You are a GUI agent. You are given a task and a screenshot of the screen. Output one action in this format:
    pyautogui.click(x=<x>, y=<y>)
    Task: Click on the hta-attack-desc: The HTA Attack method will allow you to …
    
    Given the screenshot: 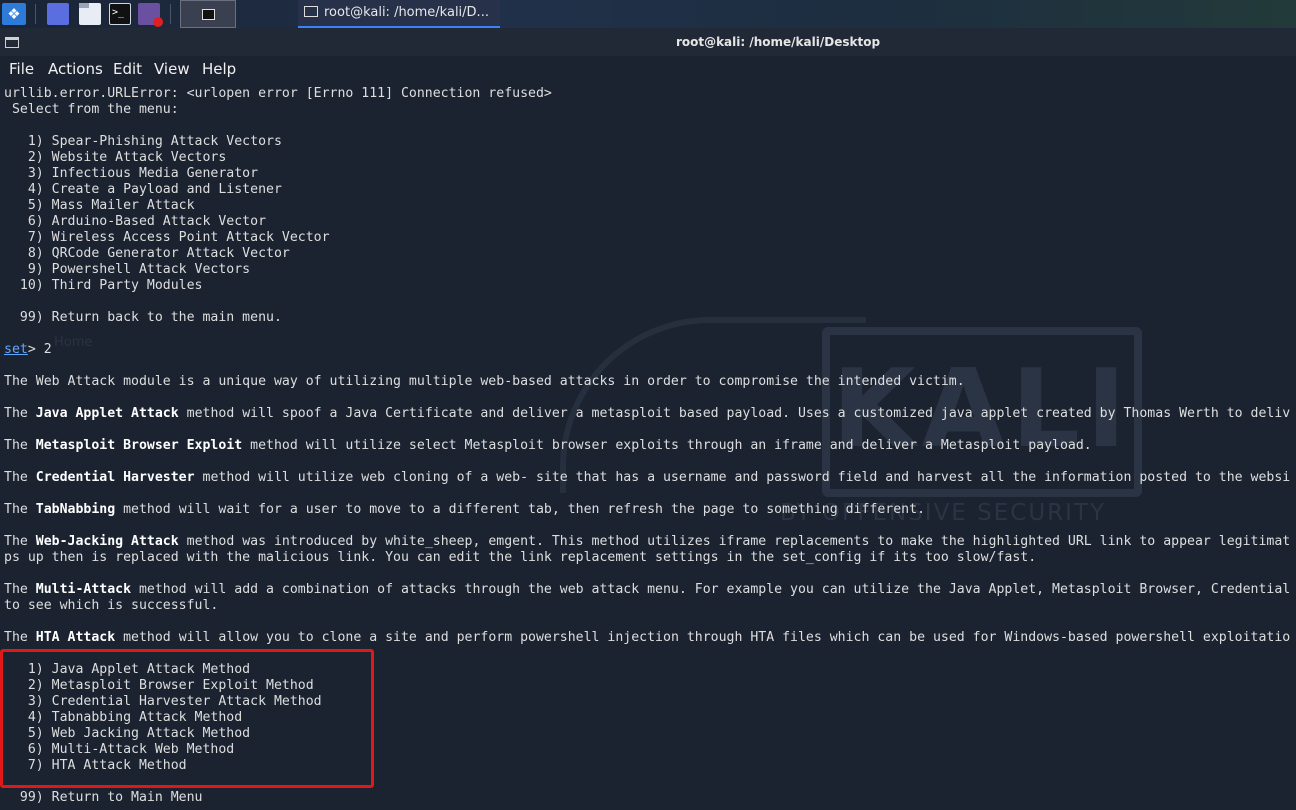 What is the action you would take?
    pyautogui.click(x=647, y=638)
    